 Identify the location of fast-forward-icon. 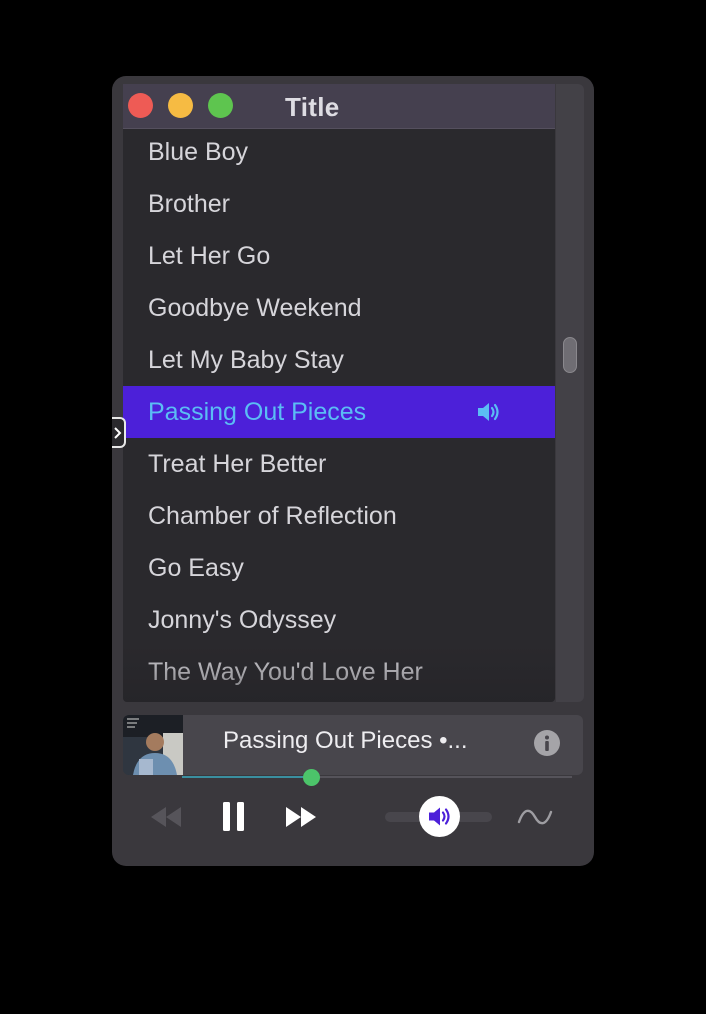
(302, 817).